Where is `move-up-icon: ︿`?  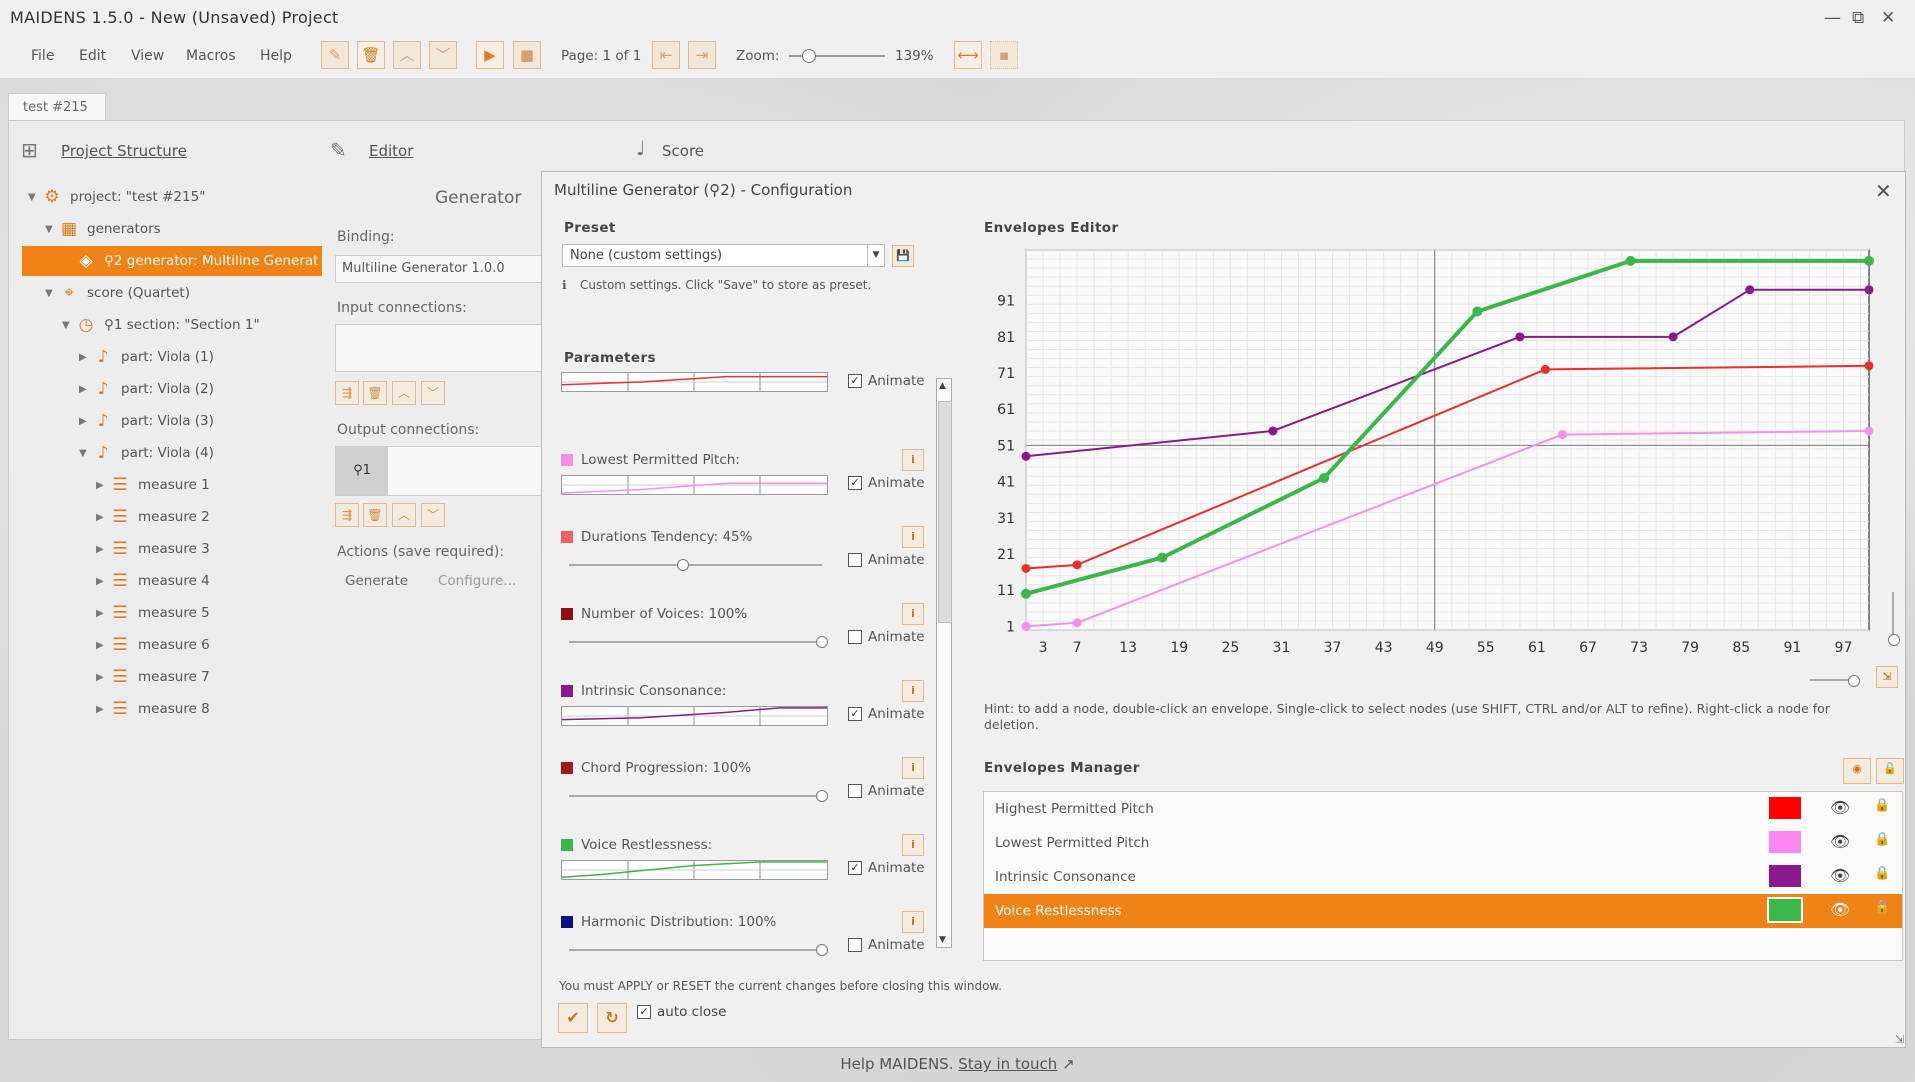 move-up-icon: ︿ is located at coordinates (407, 55).